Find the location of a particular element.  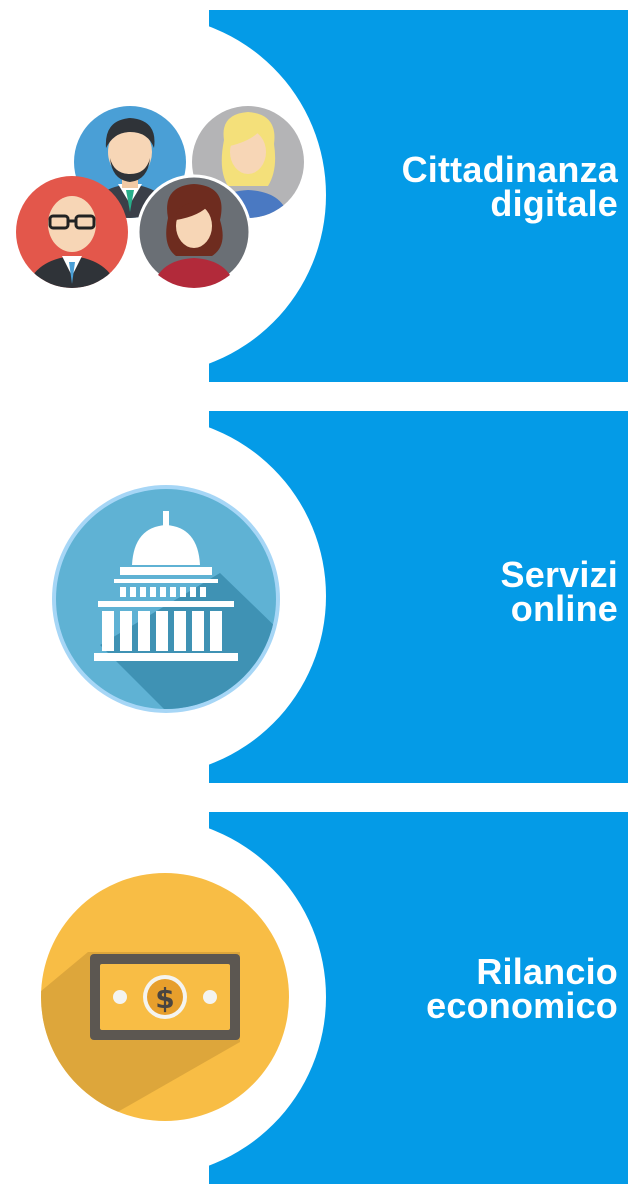

card-title-line2: digitale is located at coordinates (554, 203).